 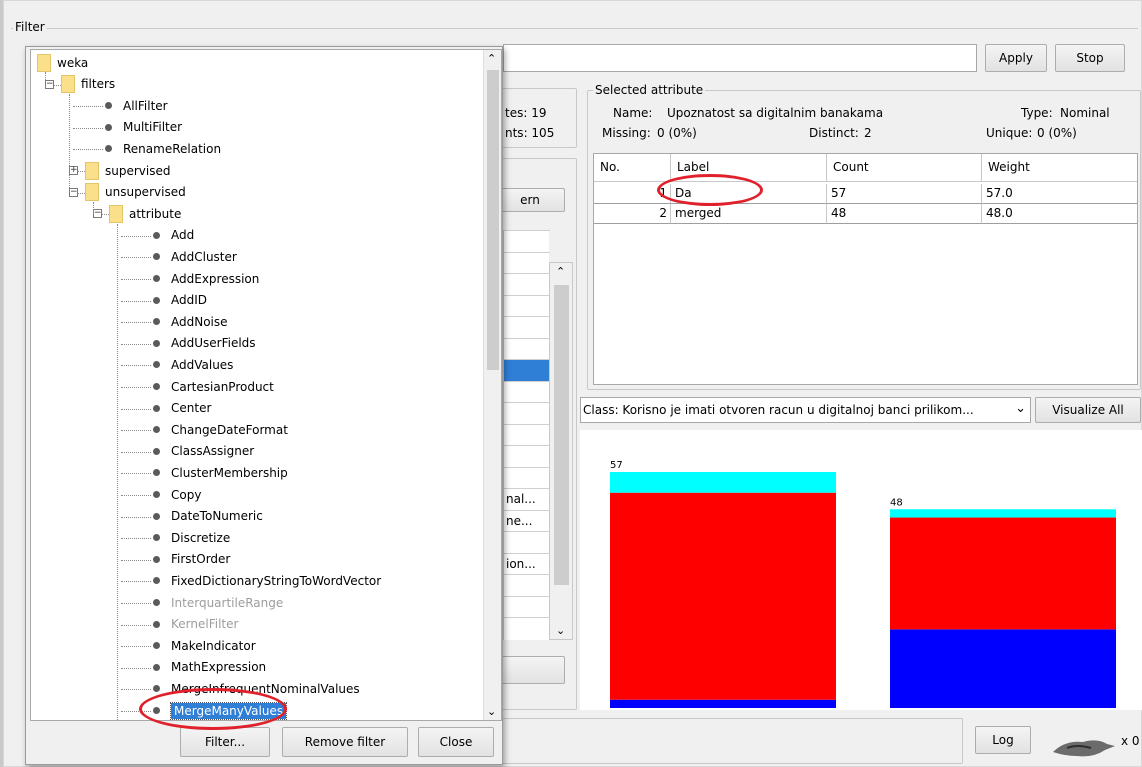 I want to click on visualize-all-button: Visualize All, so click(x=1088, y=410).